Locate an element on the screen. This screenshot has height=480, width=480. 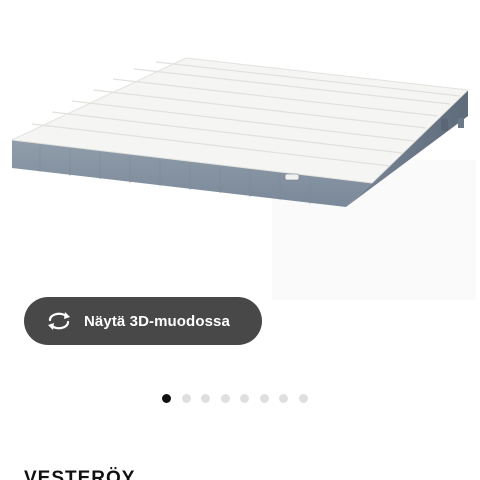
product-name: VESTERÖY is located at coordinates (80, 474).